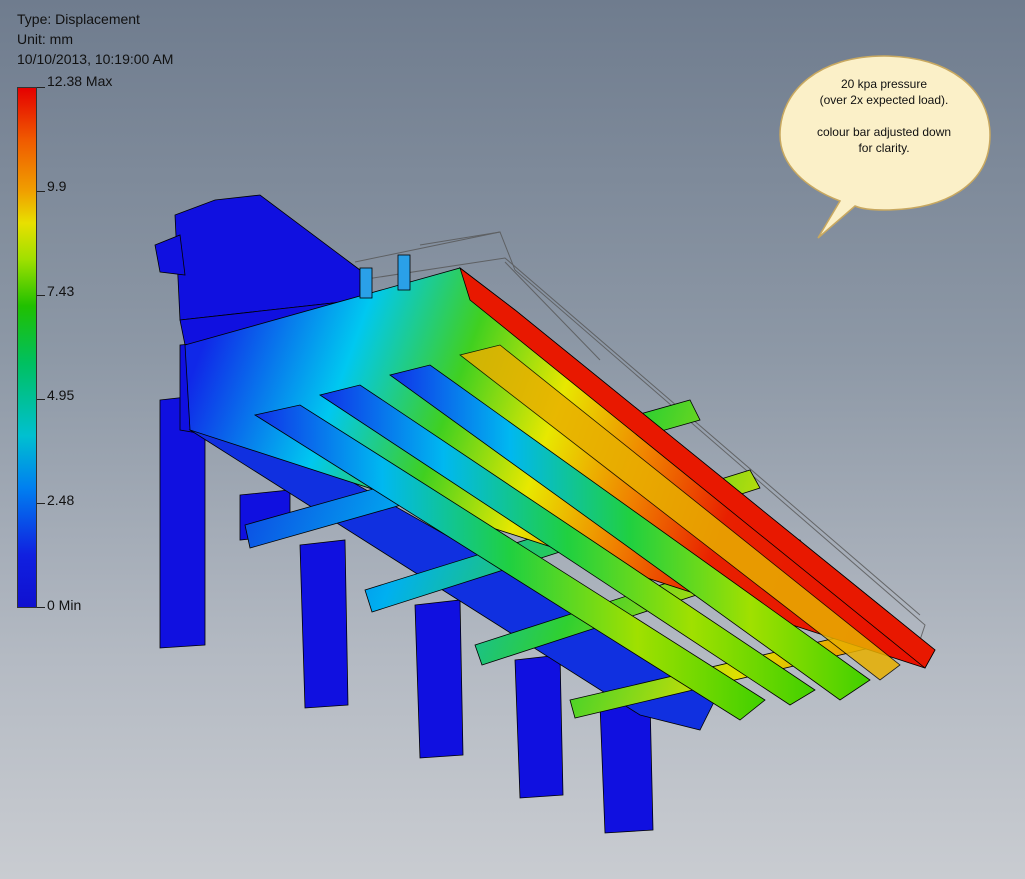  What do you see at coordinates (884, 148) in the screenshot?
I see `callout-line: for clarity.` at bounding box center [884, 148].